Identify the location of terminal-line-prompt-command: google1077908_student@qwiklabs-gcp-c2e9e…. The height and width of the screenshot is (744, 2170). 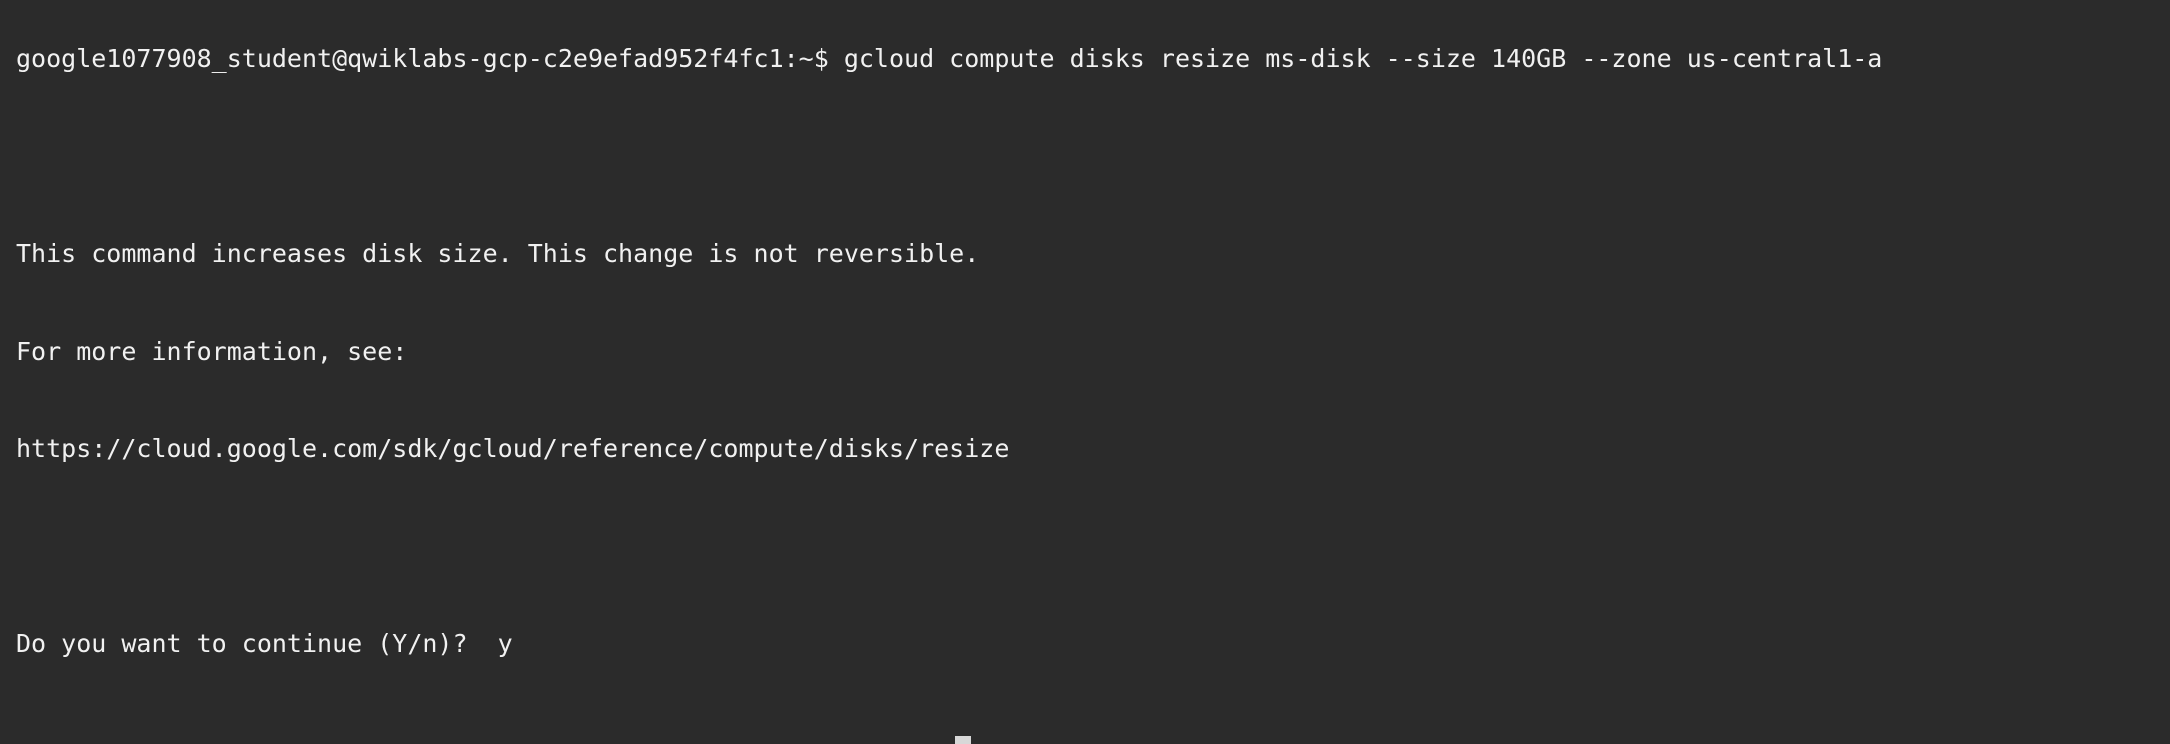
(949, 58).